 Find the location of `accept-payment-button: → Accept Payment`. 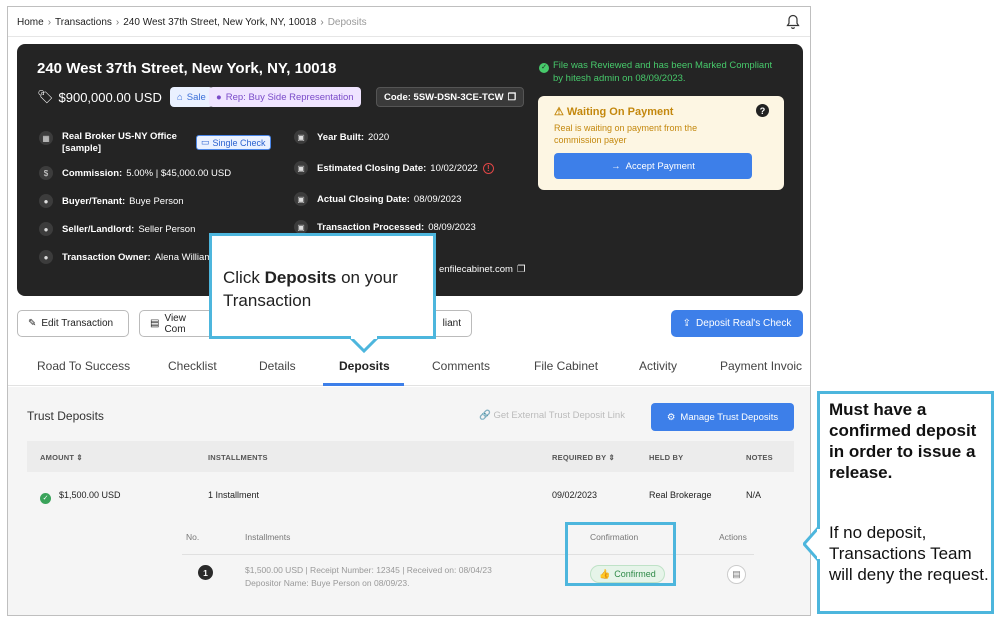

accept-payment-button: → Accept Payment is located at coordinates (653, 166).